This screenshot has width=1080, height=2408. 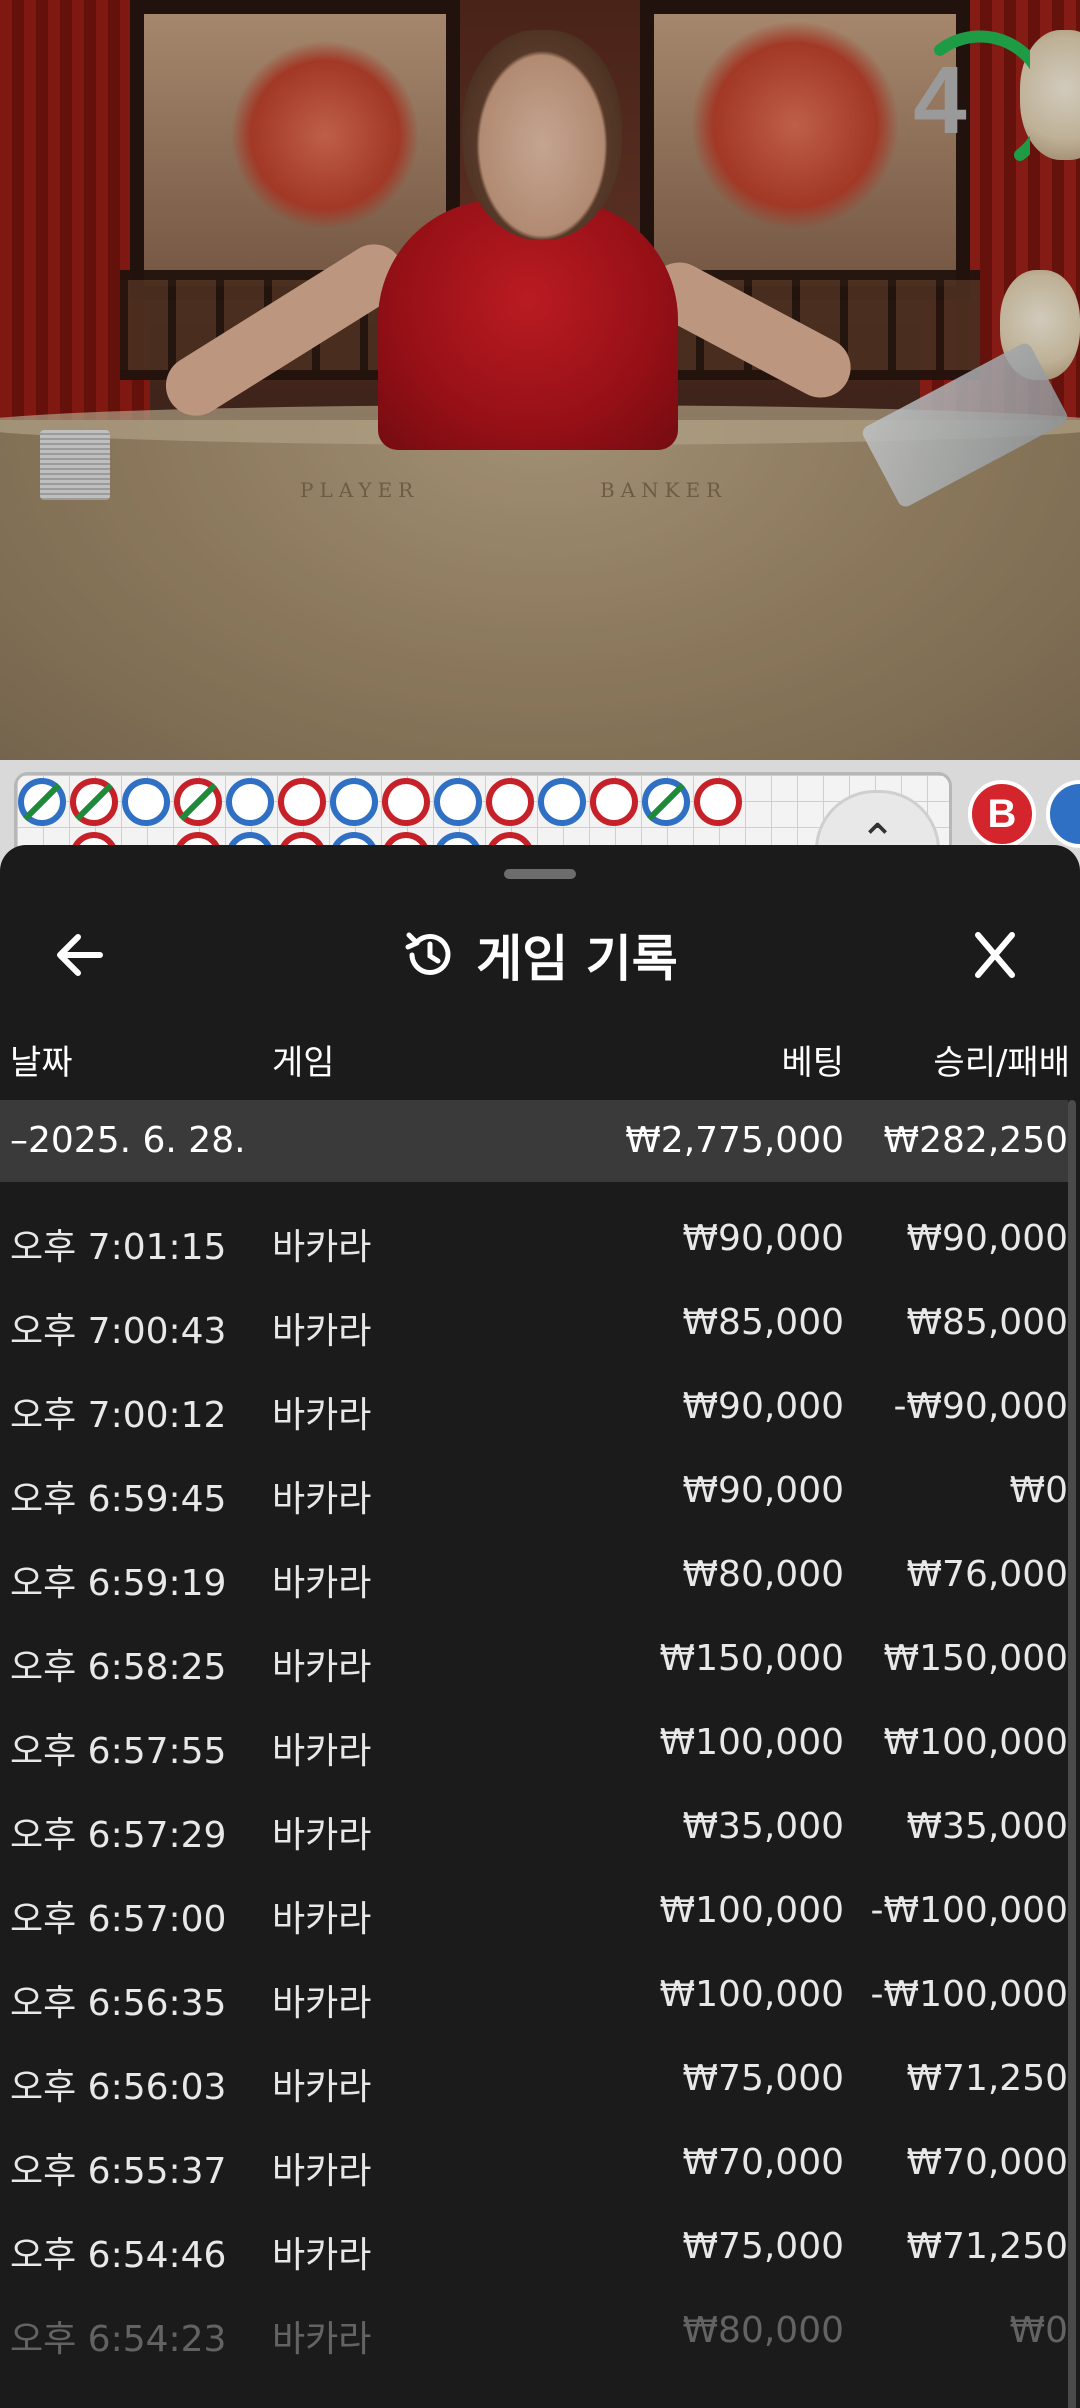 What do you see at coordinates (734, 1140) in the screenshot?
I see `summary-bet: ₩2,775,000` at bounding box center [734, 1140].